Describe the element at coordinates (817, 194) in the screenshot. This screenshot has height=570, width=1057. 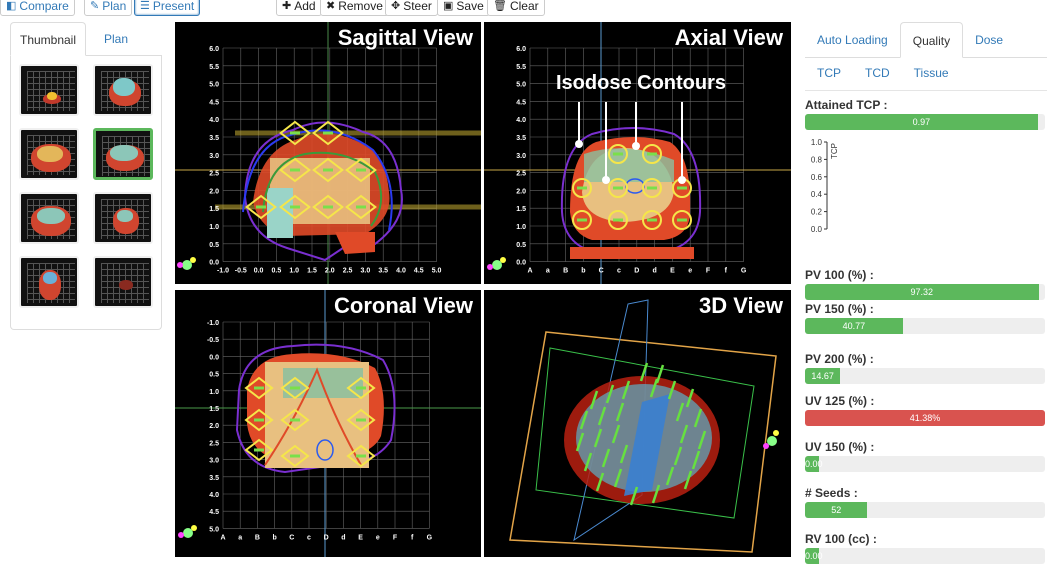
I see `y-tick-label: 0.4` at that location.